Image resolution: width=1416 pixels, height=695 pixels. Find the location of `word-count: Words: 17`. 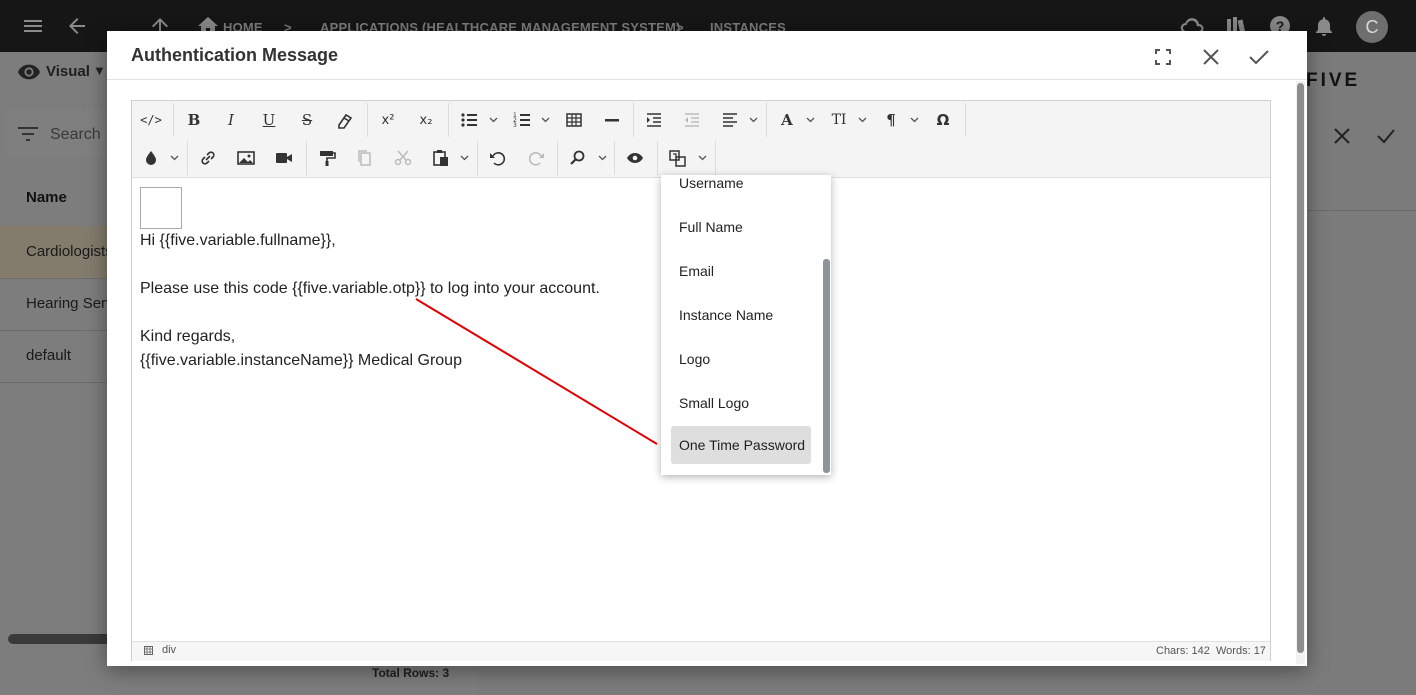

word-count: Words: 17 is located at coordinates (1241, 651).